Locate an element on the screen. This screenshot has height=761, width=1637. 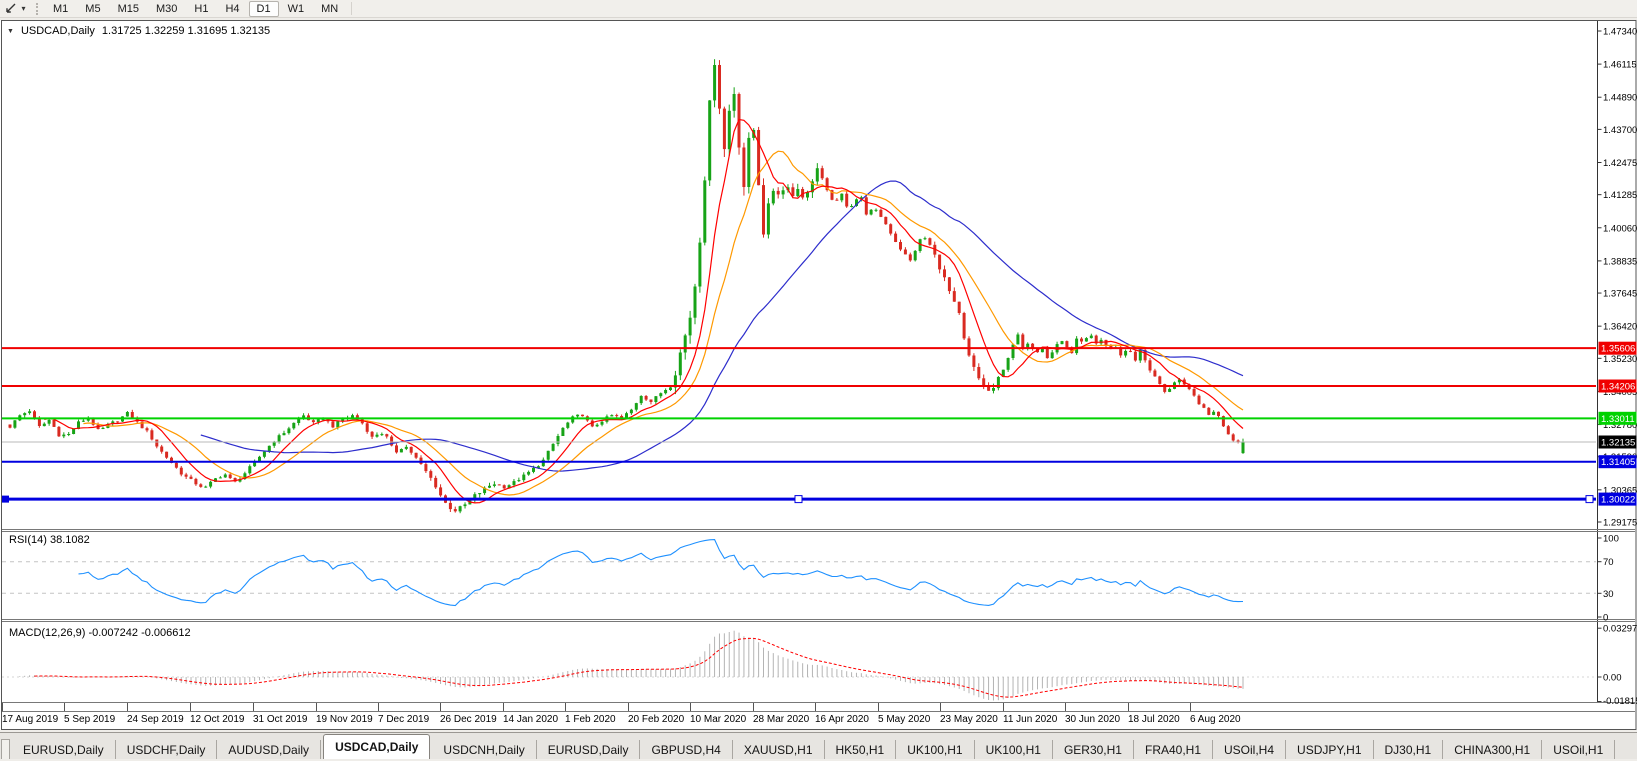
timeframe-button-m5: M5 is located at coordinates (92, 9).